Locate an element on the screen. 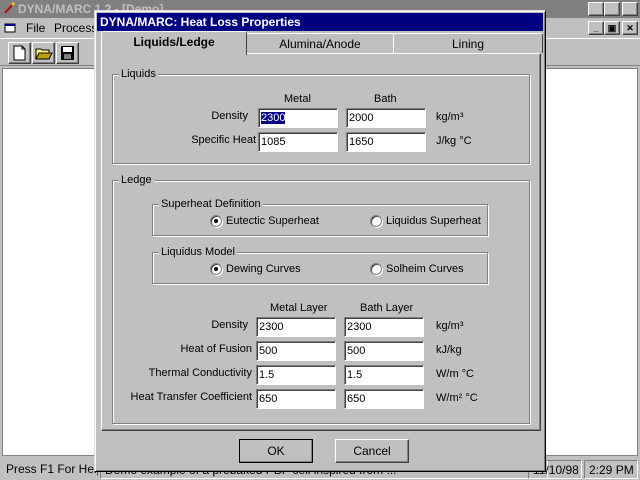 The image size is (640, 480). close-icon: ✕ is located at coordinates (630, 9).